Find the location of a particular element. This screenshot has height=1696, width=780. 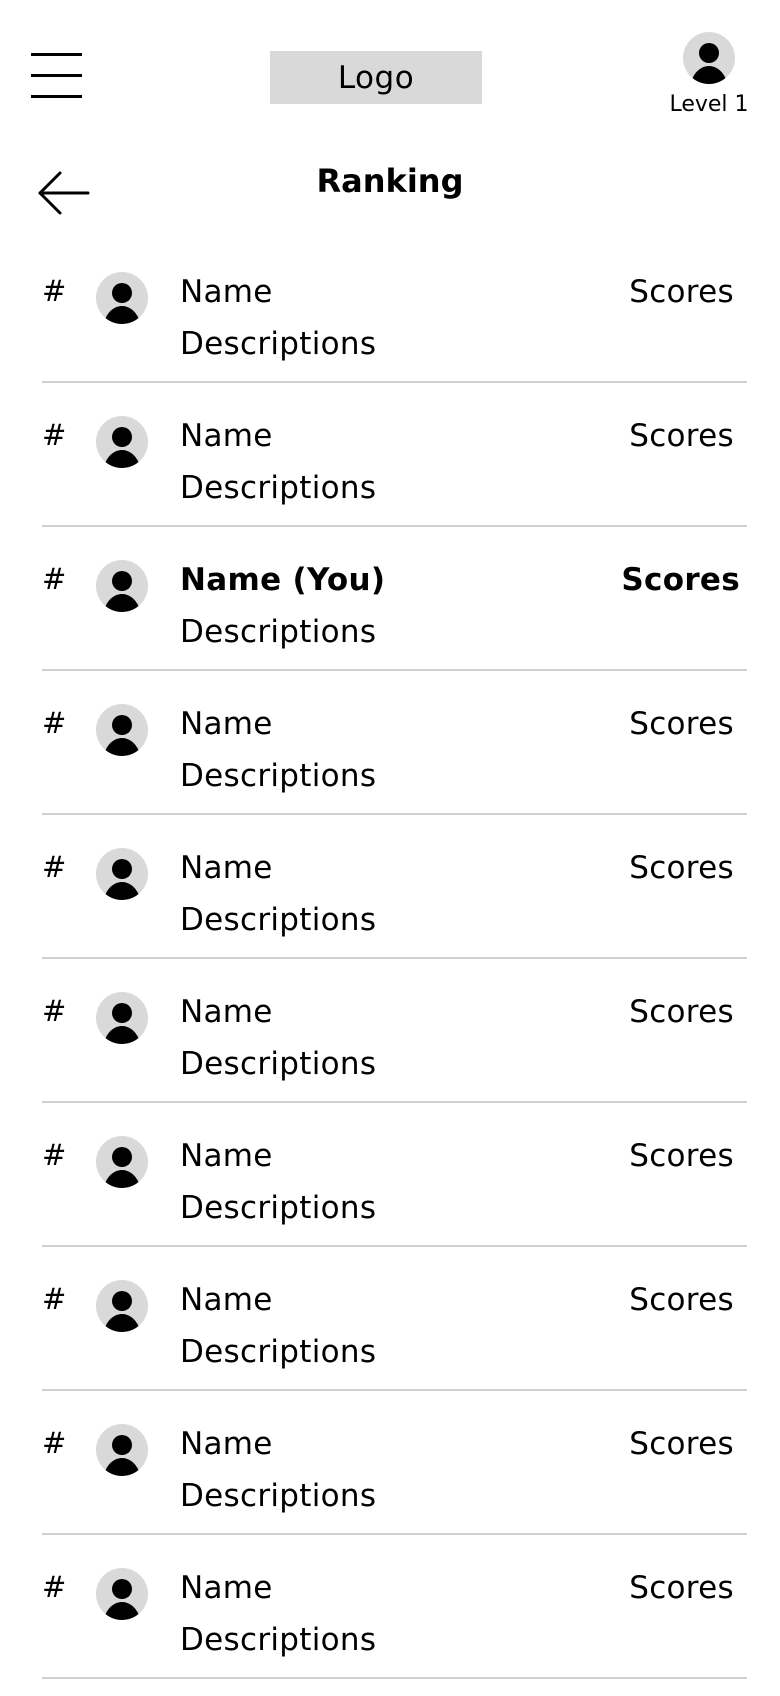

logo: Logo is located at coordinates (376, 77).